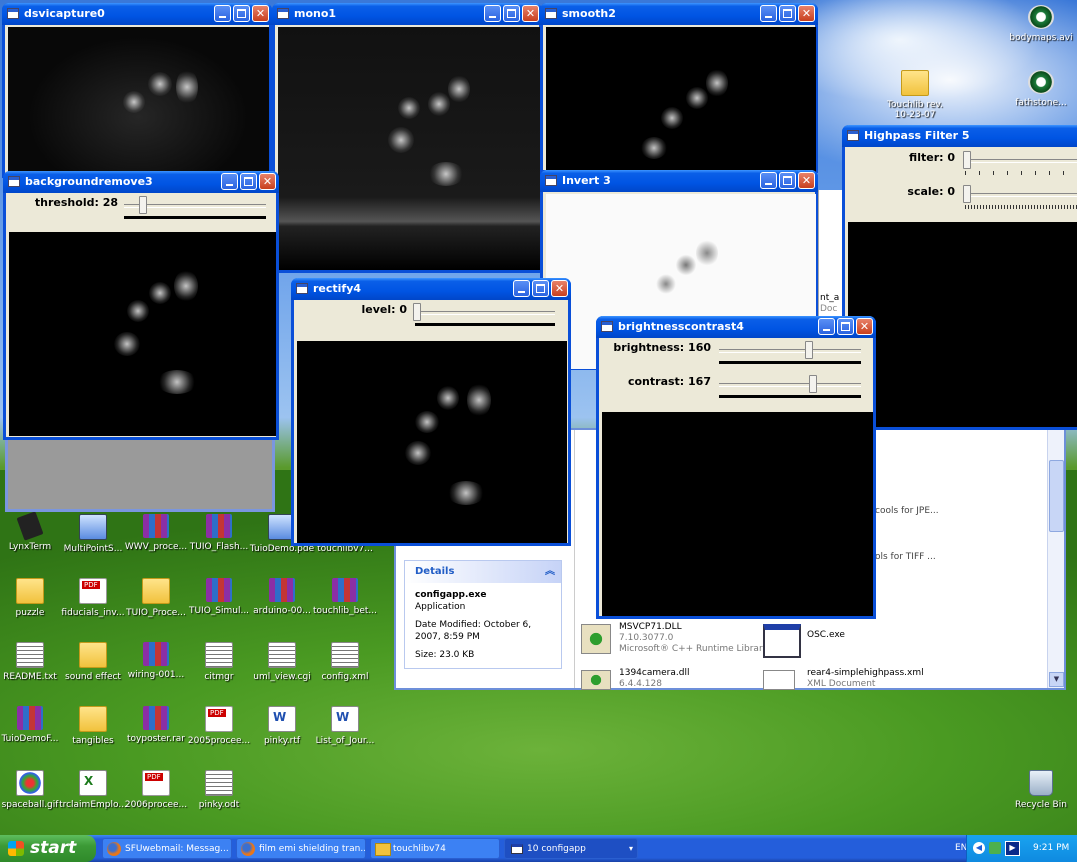  I want to click on contrast-slider-control: contrast: 167, so click(736, 386).